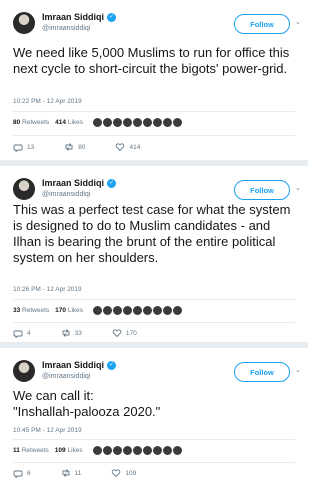 The width and height of the screenshot is (320, 500). I want to click on tweet-actions: 4 33 170, so click(143, 333).